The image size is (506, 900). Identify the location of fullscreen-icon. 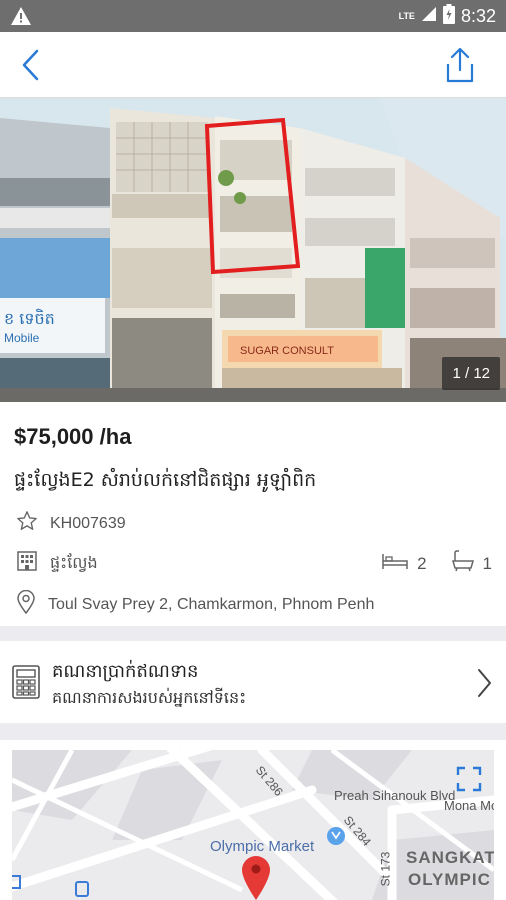
(469, 781).